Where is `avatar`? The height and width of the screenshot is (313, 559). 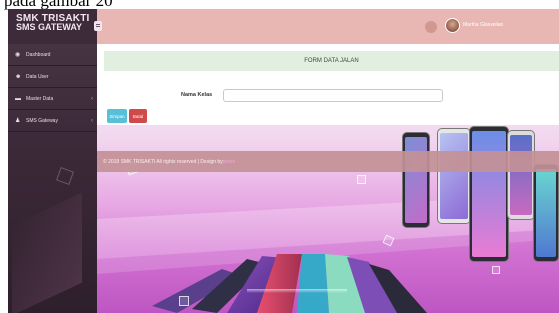
avatar is located at coordinates (452, 25).